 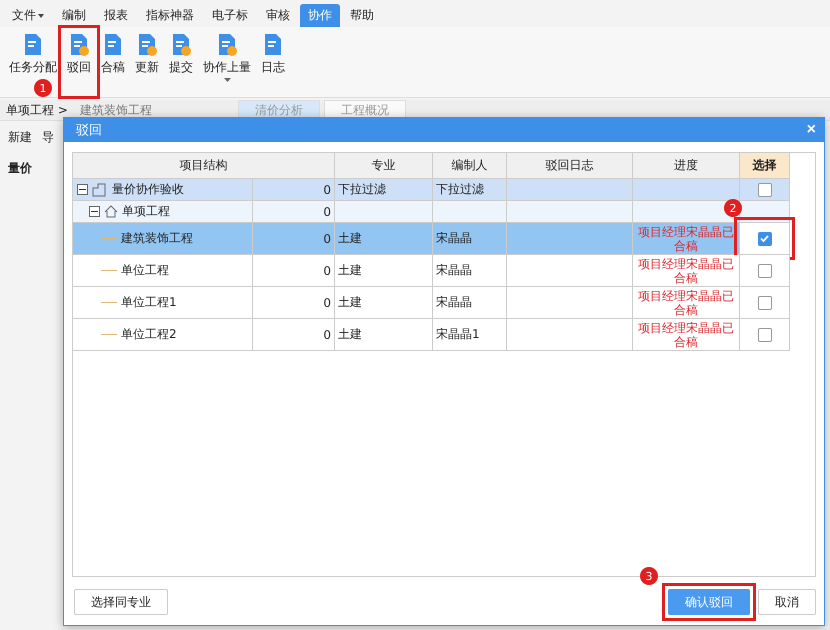 I want to click on tree-cell: 单项工程, so click(x=163, y=212).